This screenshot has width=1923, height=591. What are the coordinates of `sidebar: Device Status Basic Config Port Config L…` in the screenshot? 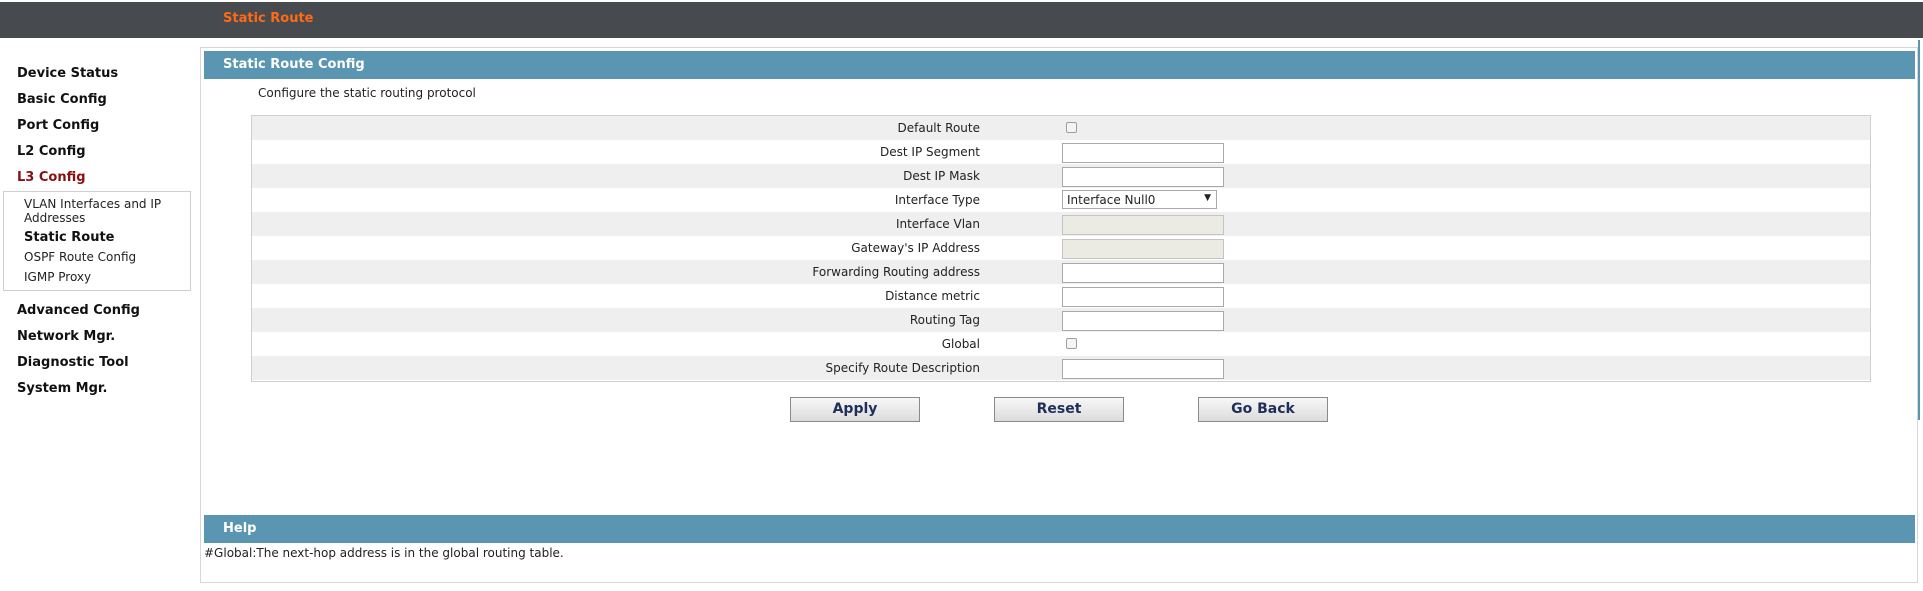 It's located at (99, 314).